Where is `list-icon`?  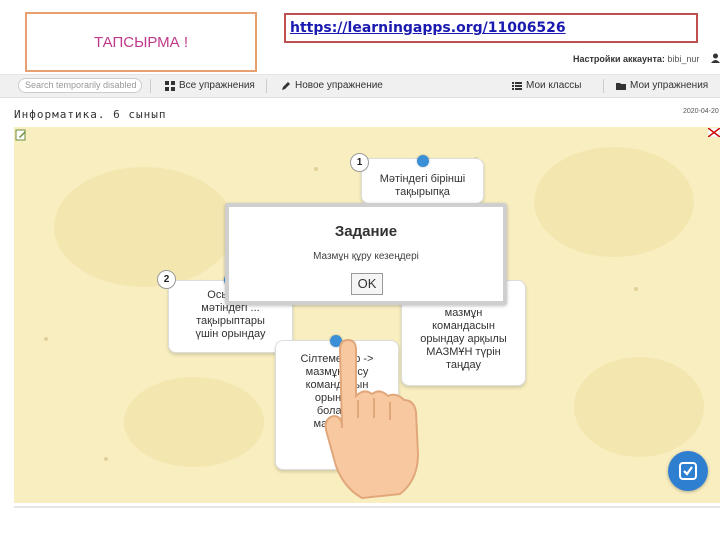 list-icon is located at coordinates (517, 85).